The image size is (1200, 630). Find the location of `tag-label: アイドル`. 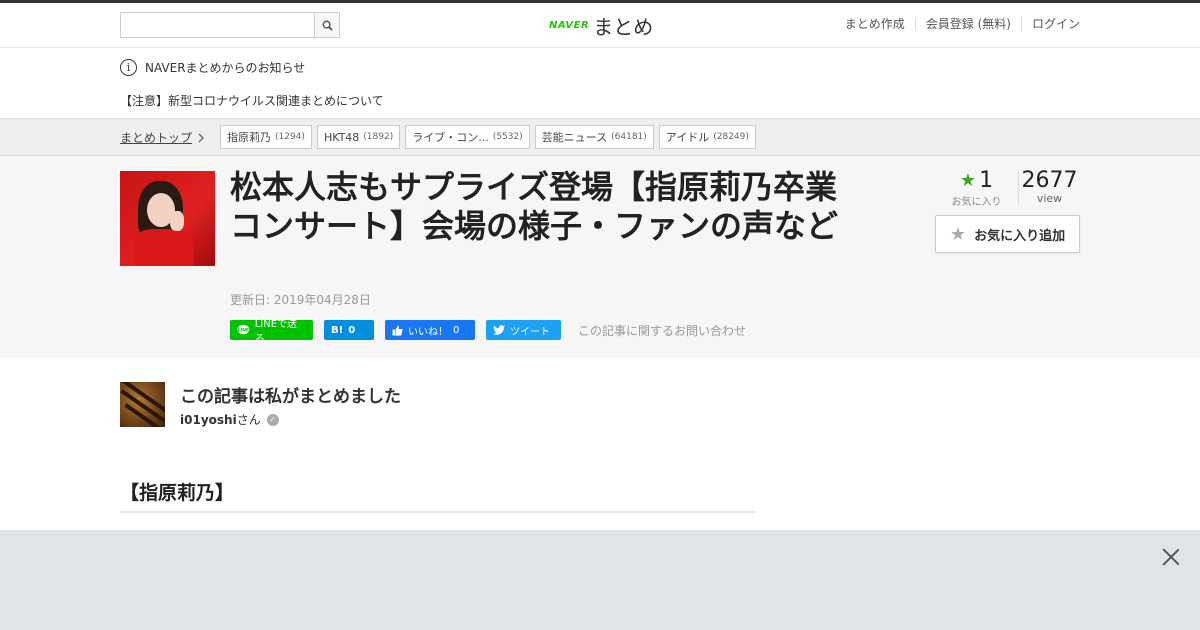

tag-label: アイドル is located at coordinates (687, 137).